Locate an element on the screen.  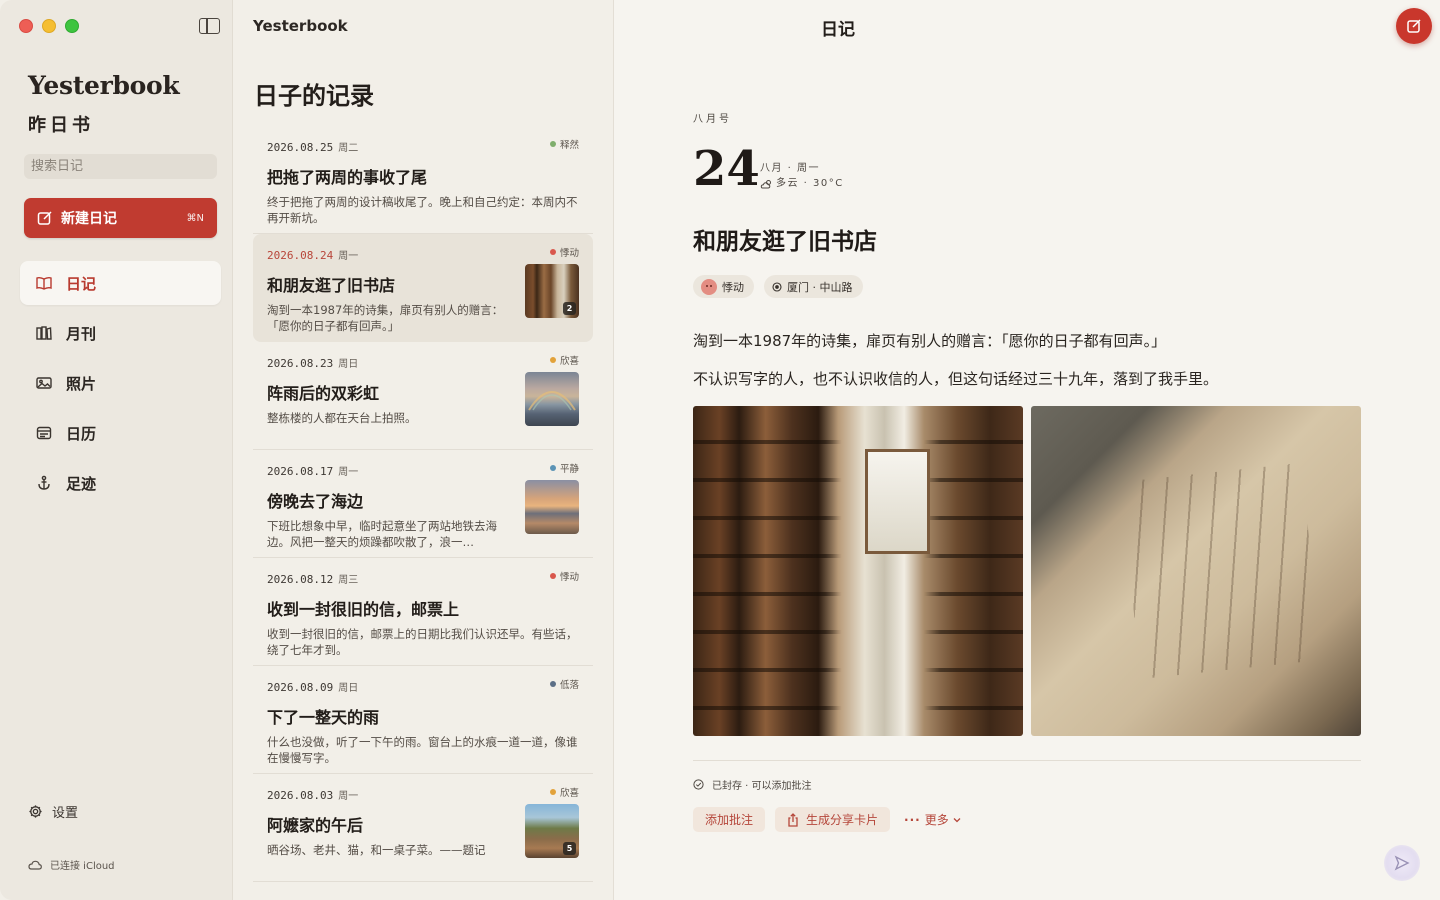
weather: 多云 · 30°C is located at coordinates (802, 183).